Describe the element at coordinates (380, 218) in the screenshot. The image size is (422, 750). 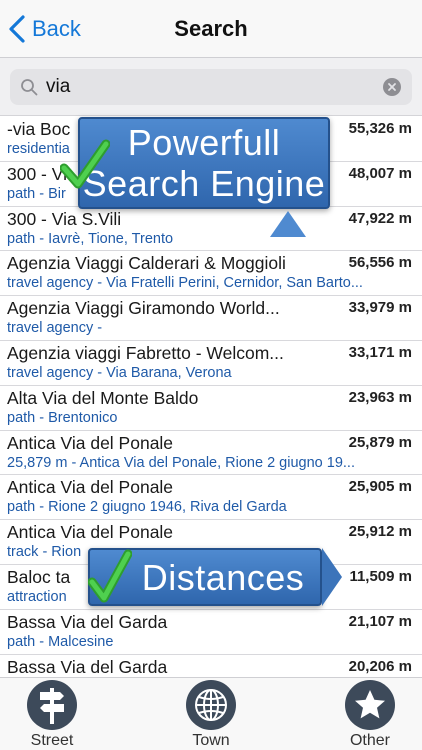
I see `result-distance: 47,922 m` at that location.